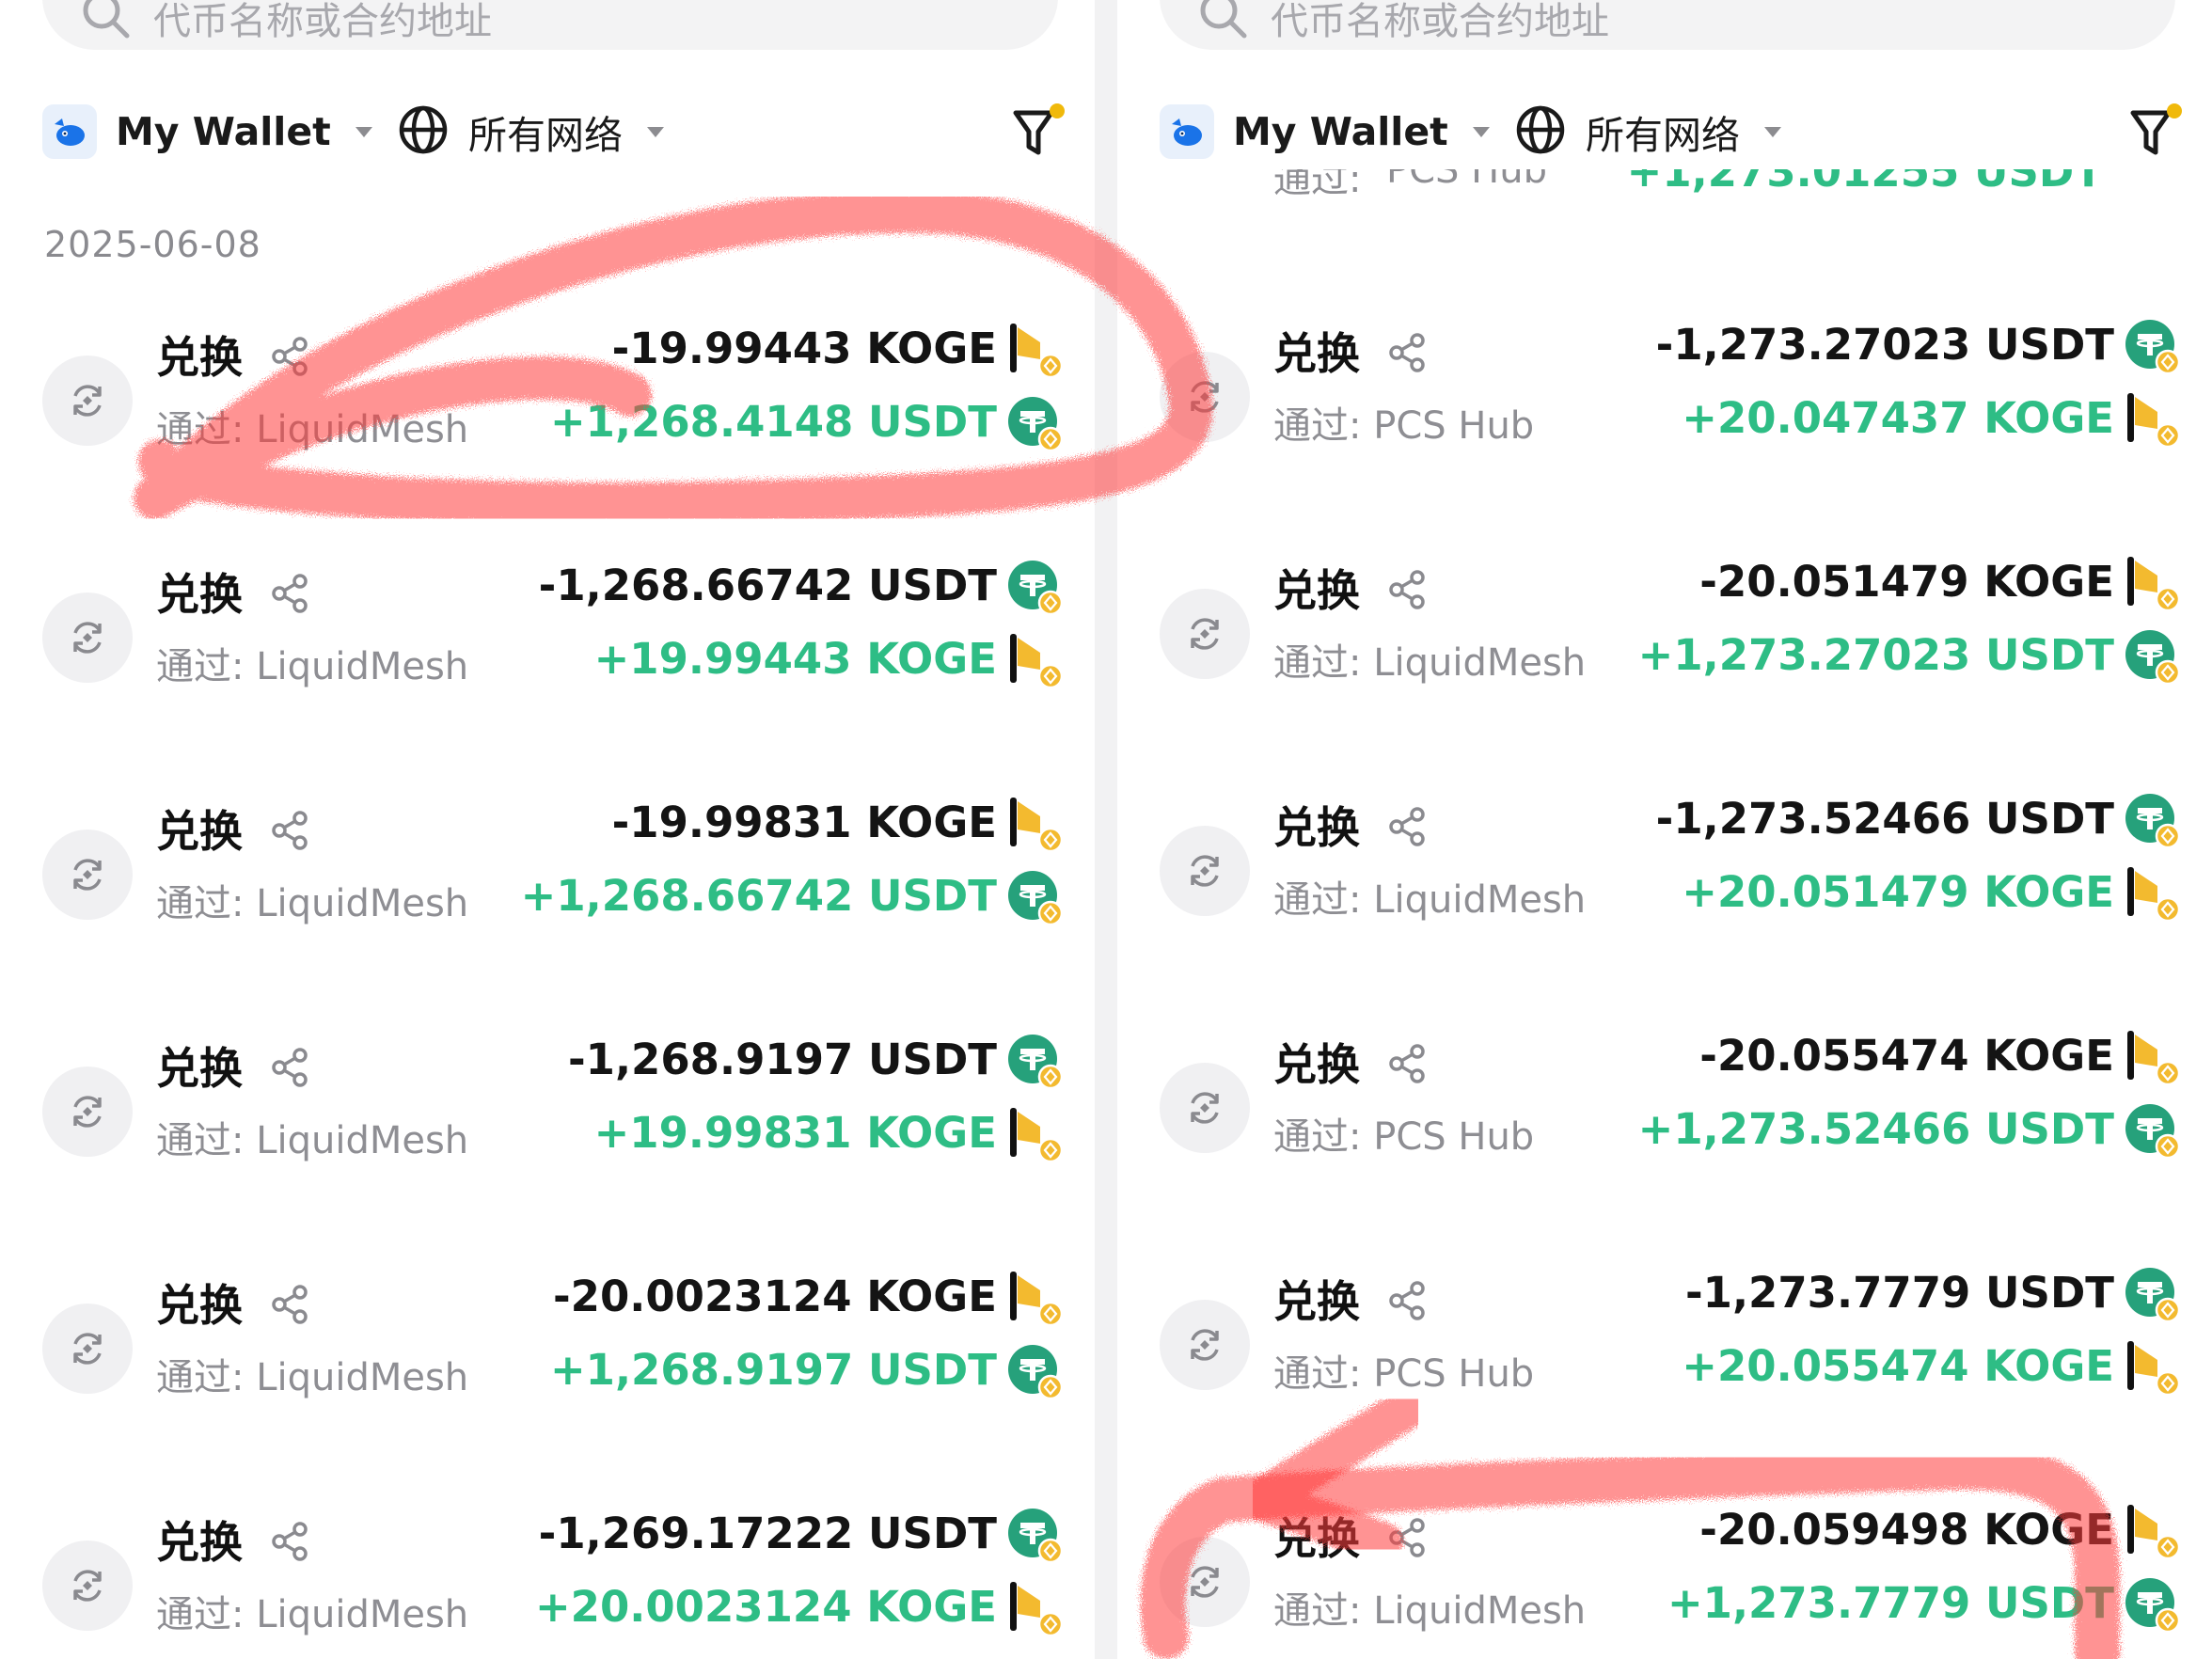 Image resolution: width=2212 pixels, height=1659 pixels. I want to click on received-amount: +19.99443 KOGE, so click(795, 659).